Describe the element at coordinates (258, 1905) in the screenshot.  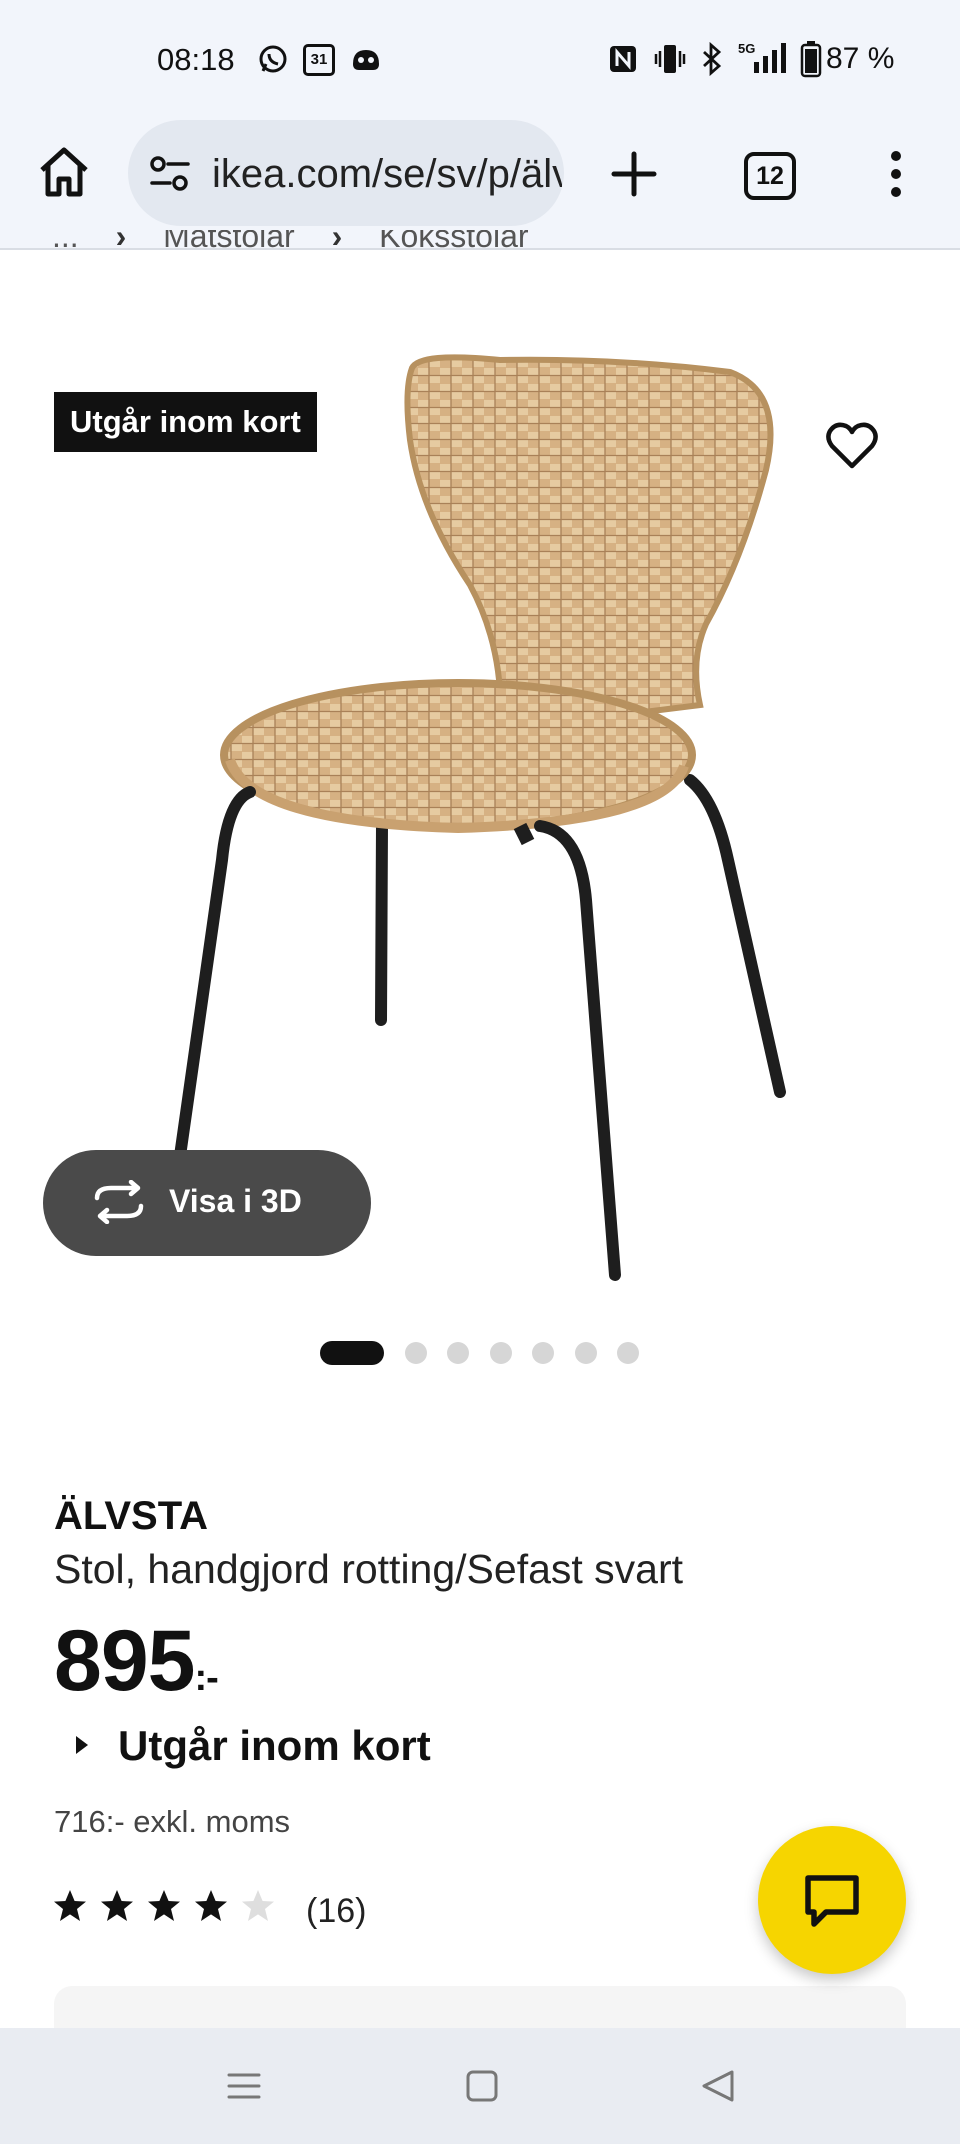
I see `star-empty-icon` at that location.